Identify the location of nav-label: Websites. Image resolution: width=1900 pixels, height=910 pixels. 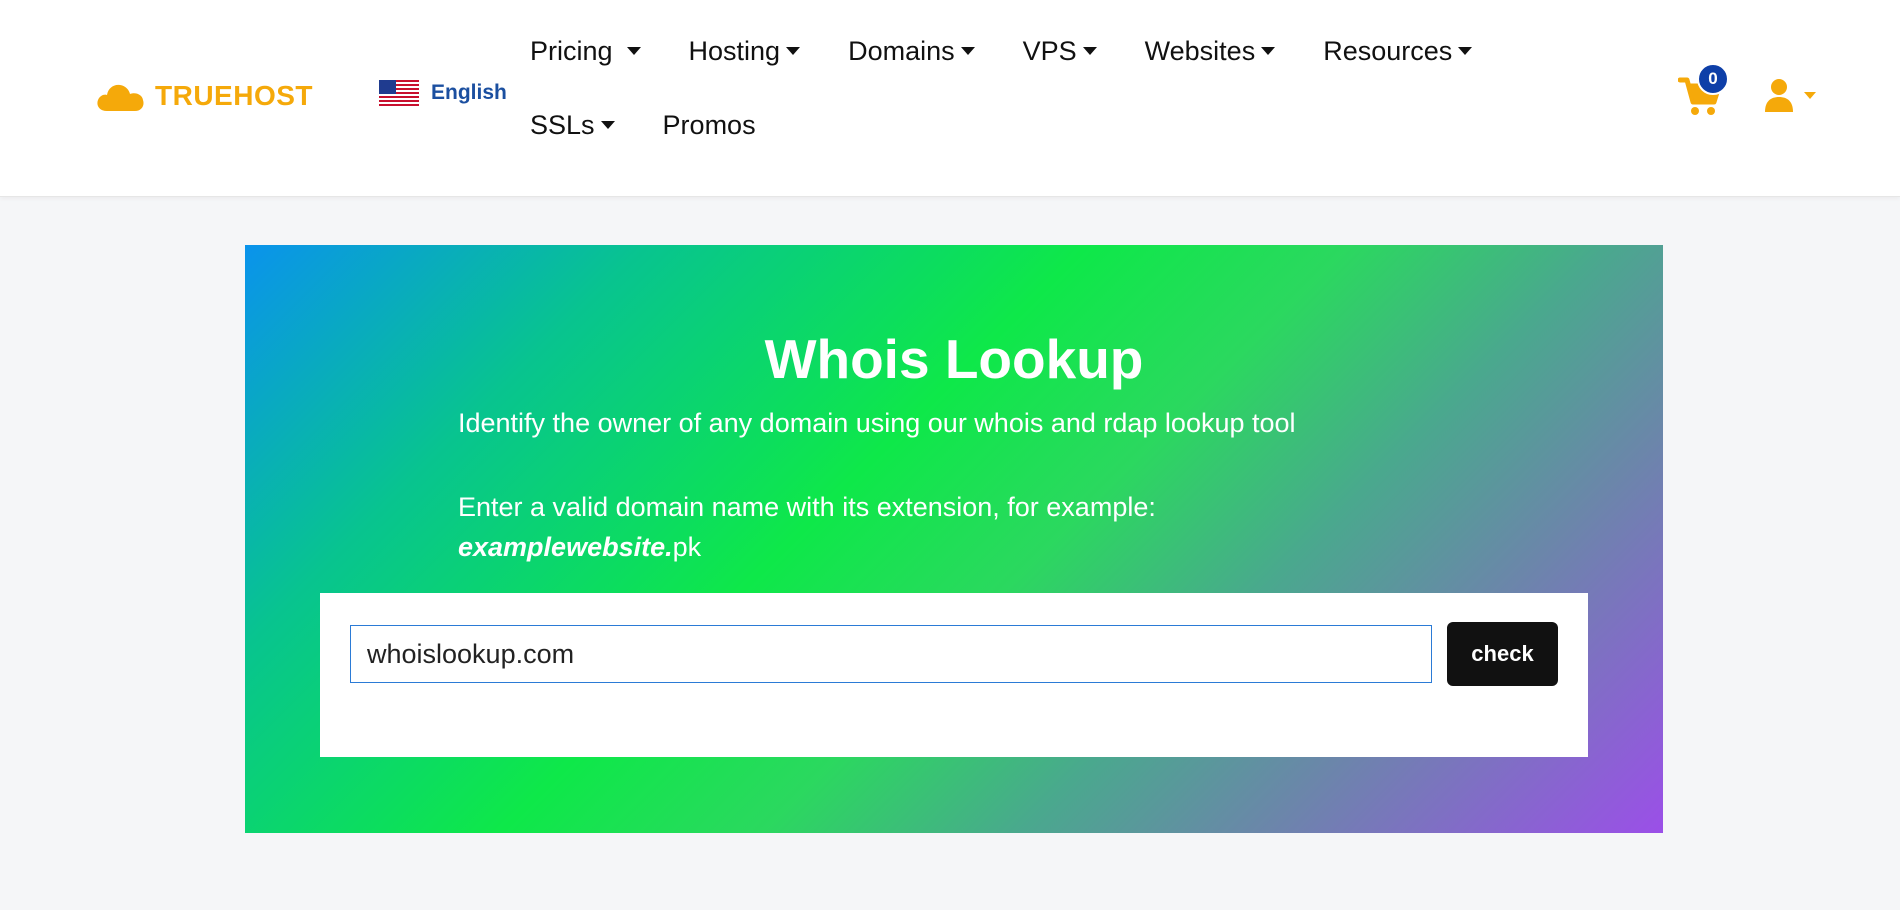
(1200, 50).